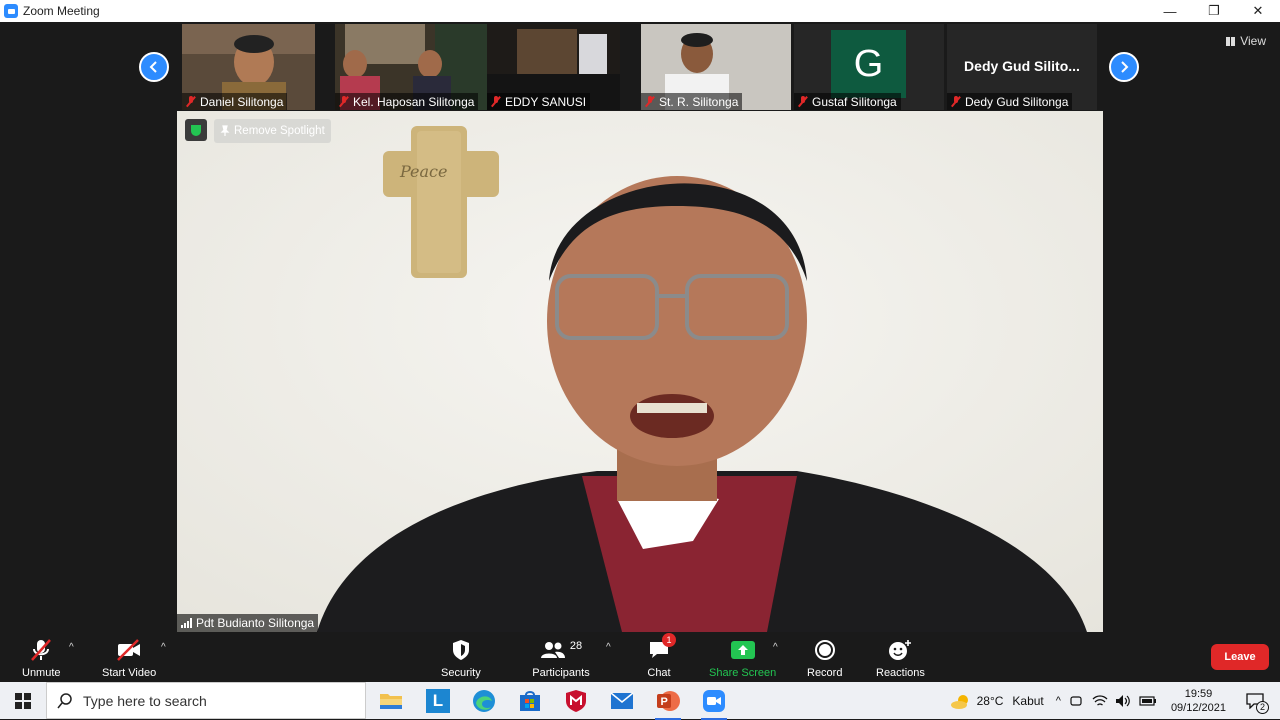 The width and height of the screenshot is (1280, 720). What do you see at coordinates (664, 702) in the screenshot?
I see `svg-text: P` at bounding box center [664, 702].